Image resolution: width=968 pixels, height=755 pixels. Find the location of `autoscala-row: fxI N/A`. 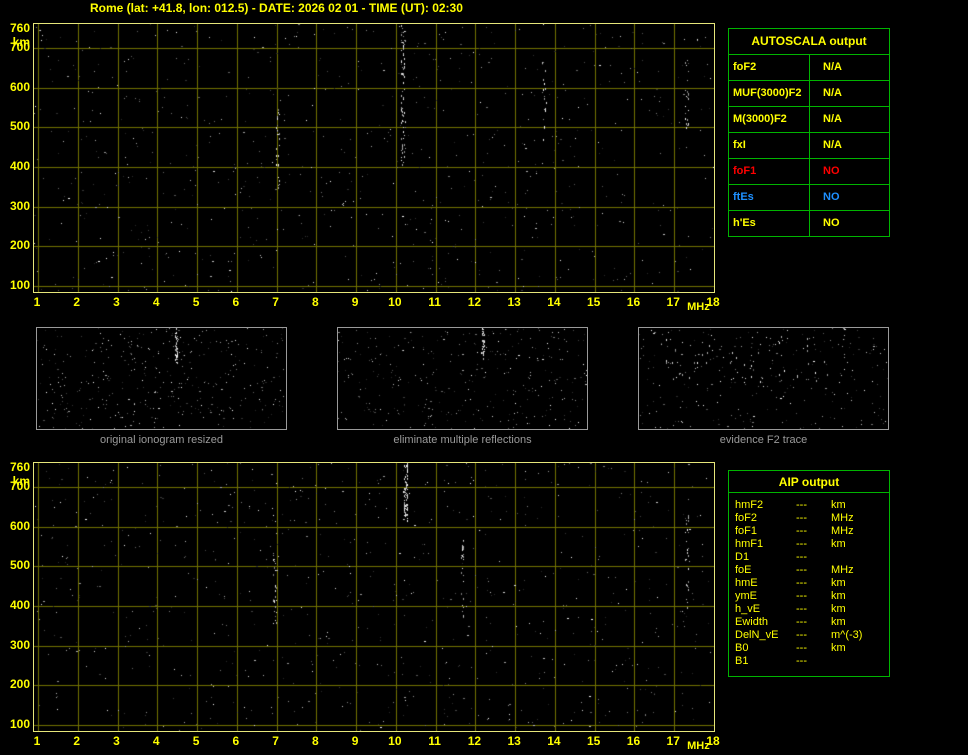

autoscala-row: fxI N/A is located at coordinates (809, 145).